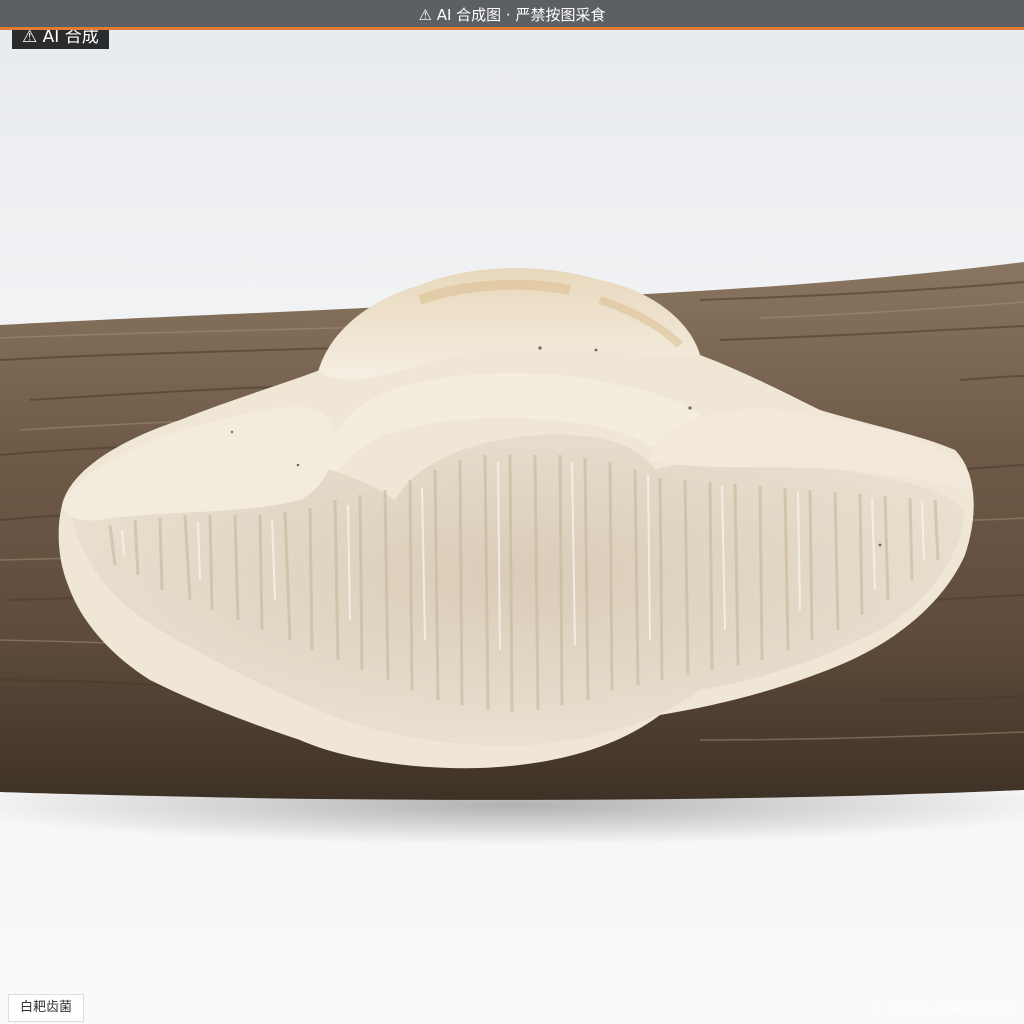 Image resolution: width=1024 pixels, height=1024 pixels. Describe the element at coordinates (60, 39) in the screenshot. I see `ai-generated-badge: ⚠ AI 合成` at that location.